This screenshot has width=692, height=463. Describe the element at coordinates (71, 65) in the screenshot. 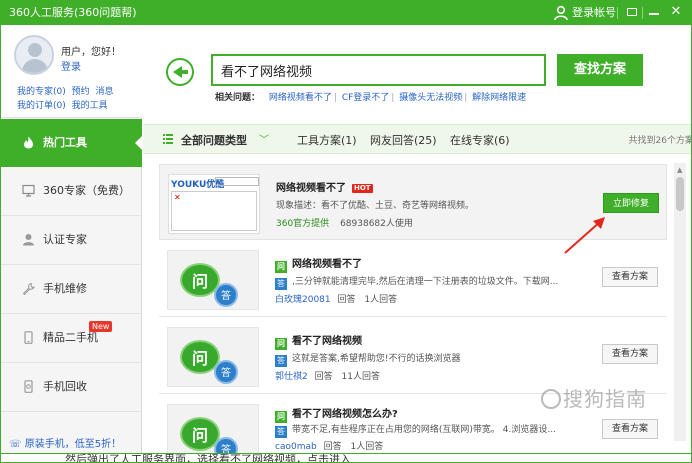

I see `login-link: 登录` at that location.